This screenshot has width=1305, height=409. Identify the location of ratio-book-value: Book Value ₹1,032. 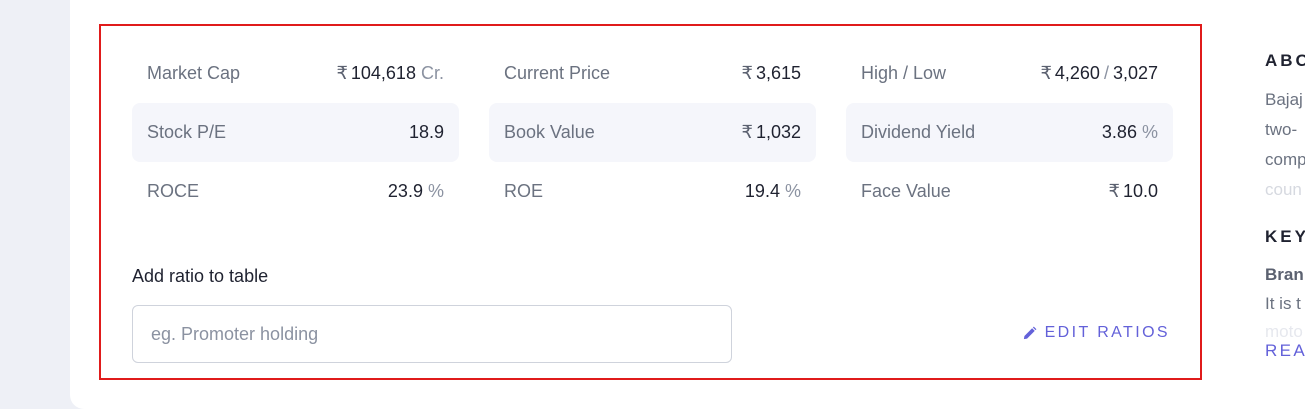
(652, 132).